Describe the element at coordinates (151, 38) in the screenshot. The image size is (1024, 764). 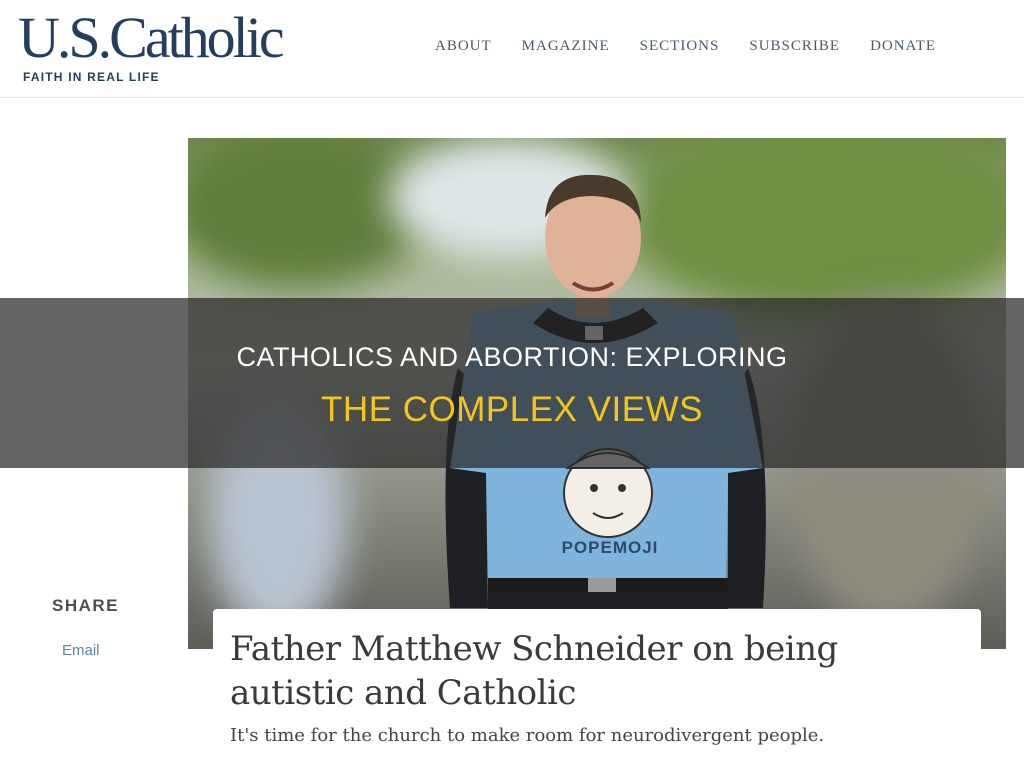
I see `logo-text: U.S.Catholic` at that location.